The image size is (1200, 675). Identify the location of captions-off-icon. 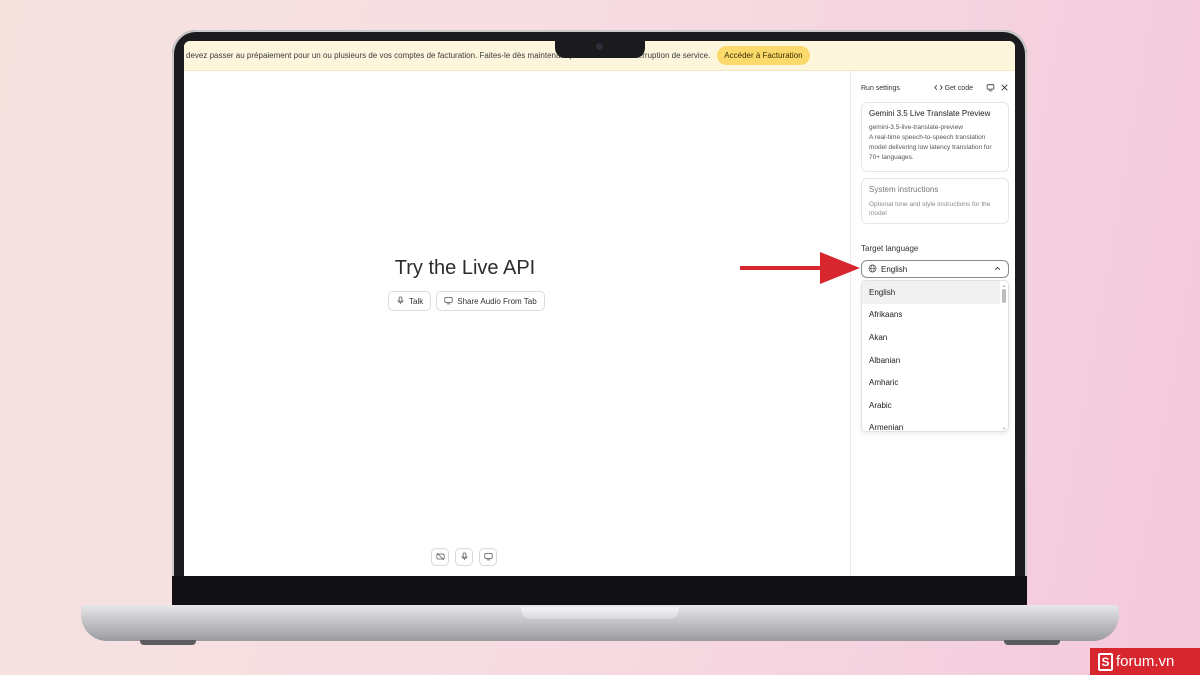
(440, 557).